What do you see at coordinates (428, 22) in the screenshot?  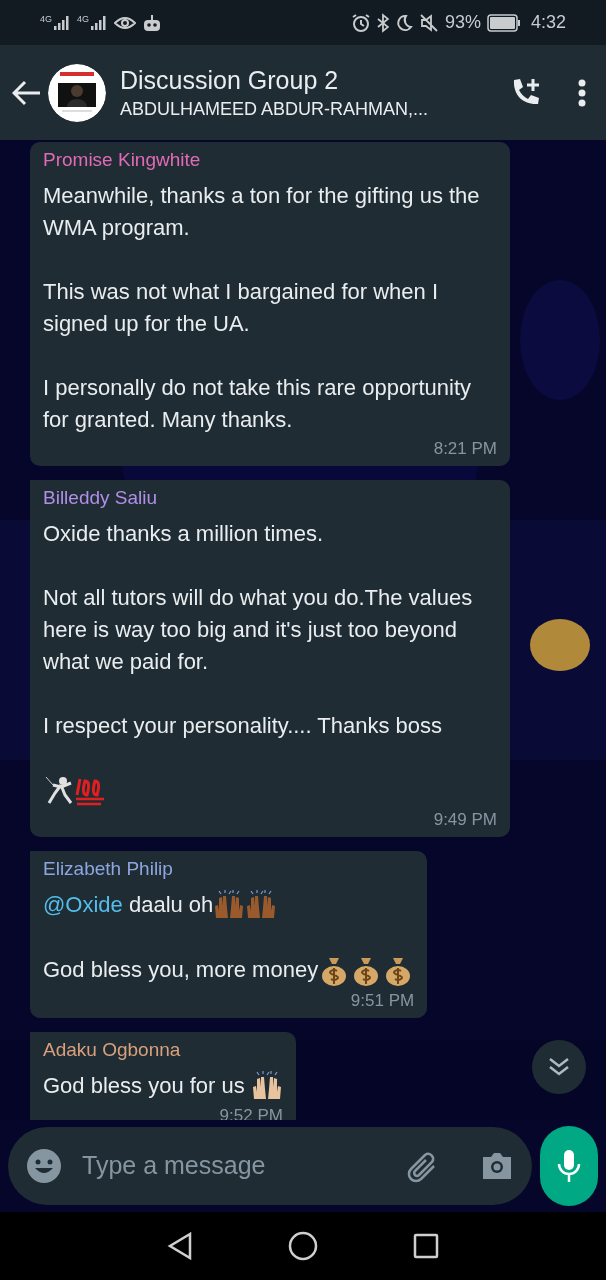 I see `mute-icon` at bounding box center [428, 22].